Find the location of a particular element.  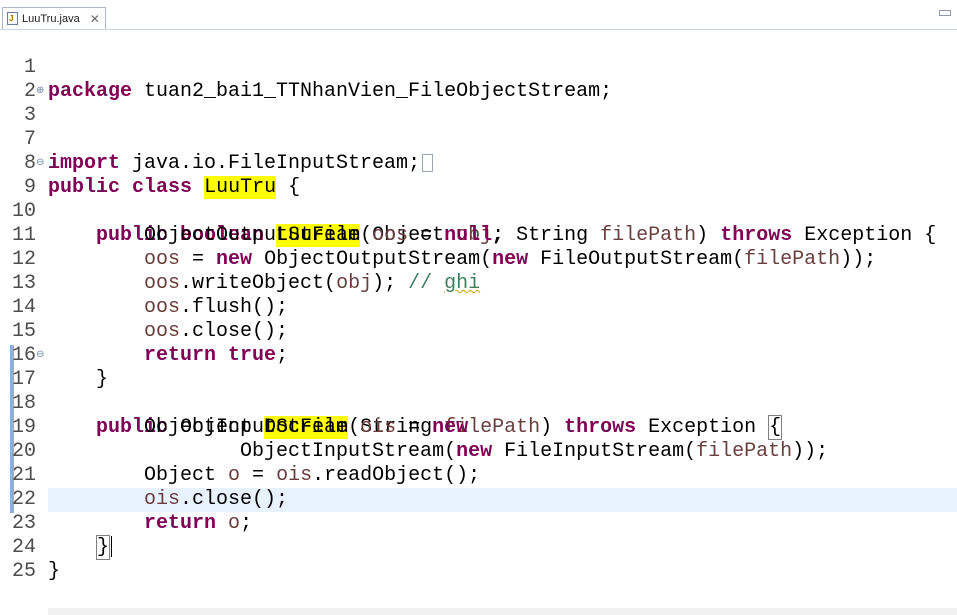

close-icon: ✕ is located at coordinates (95, 19).